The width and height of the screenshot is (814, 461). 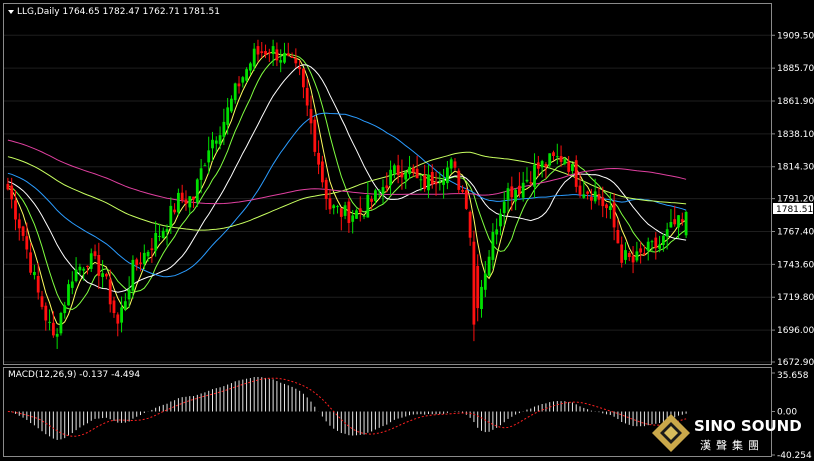 What do you see at coordinates (795, 36) in the screenshot?
I see `price-tick-label: 1909.50` at bounding box center [795, 36].